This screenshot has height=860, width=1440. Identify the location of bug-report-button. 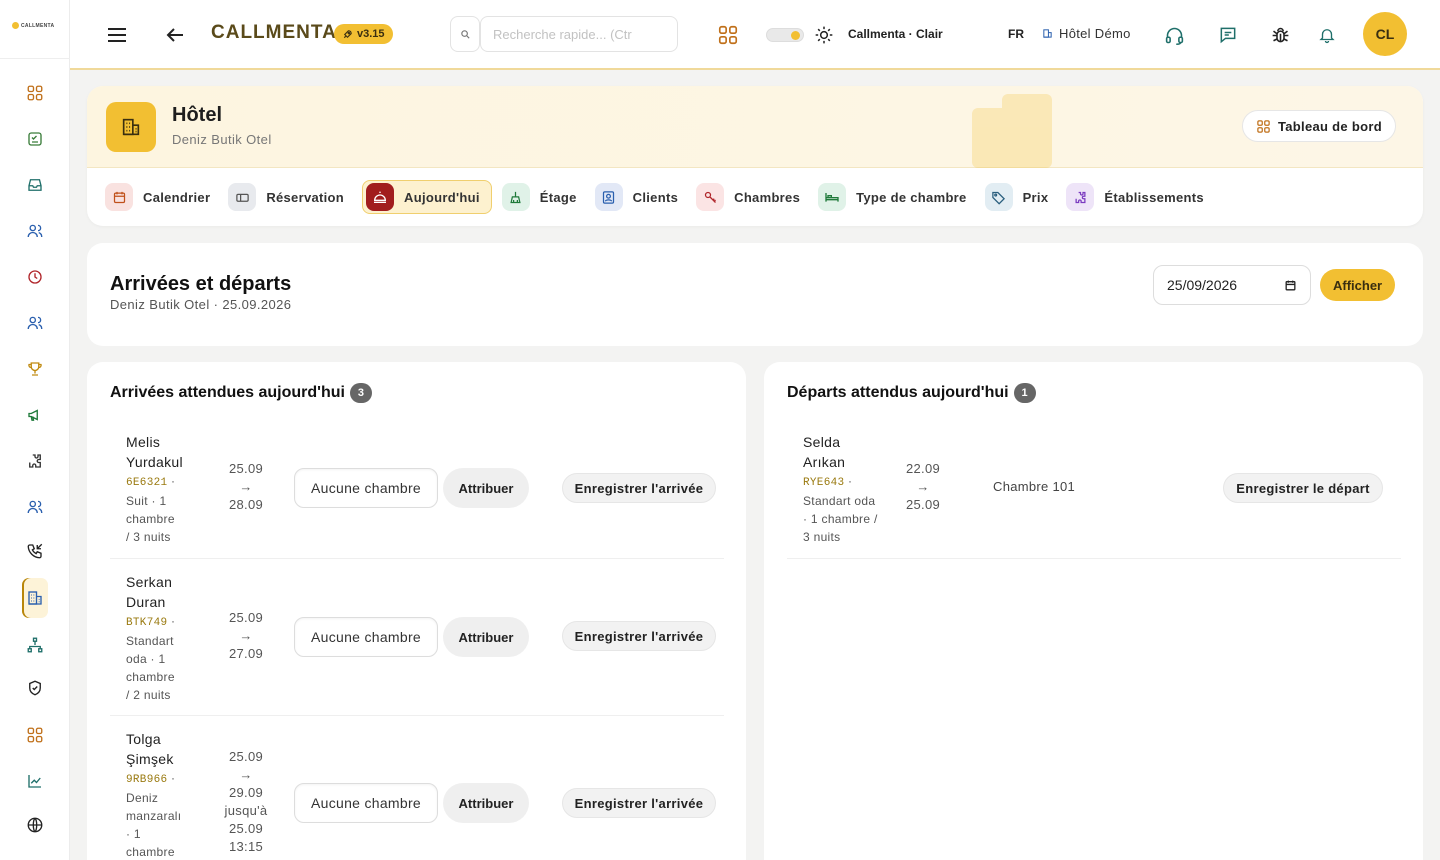
(1280, 35).